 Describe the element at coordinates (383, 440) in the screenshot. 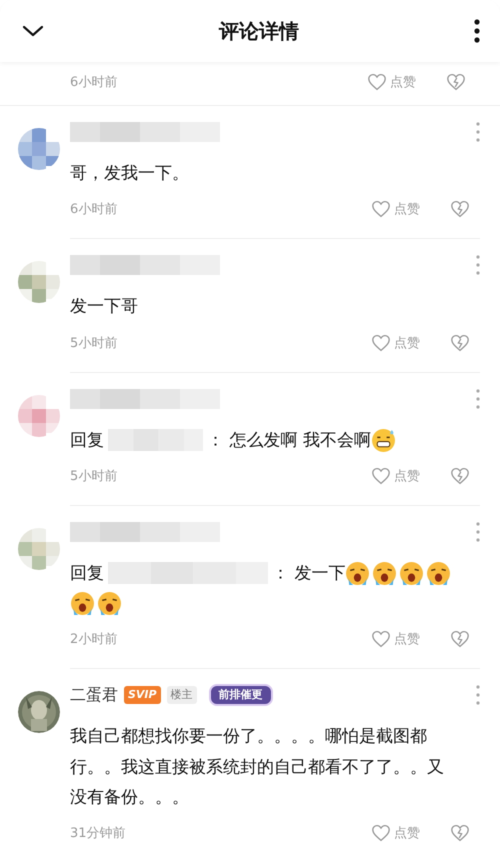

I see `grimace-emoji-icon` at that location.